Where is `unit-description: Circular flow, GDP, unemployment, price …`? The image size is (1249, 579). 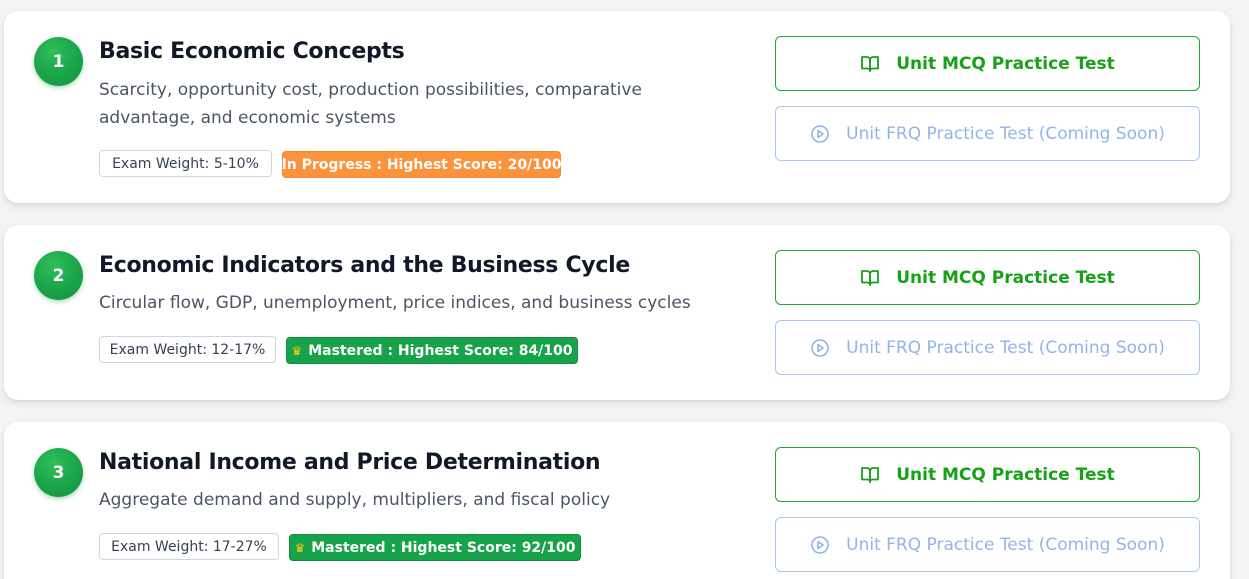
unit-description: Circular flow, GDP, unemployment, price … is located at coordinates (395, 303).